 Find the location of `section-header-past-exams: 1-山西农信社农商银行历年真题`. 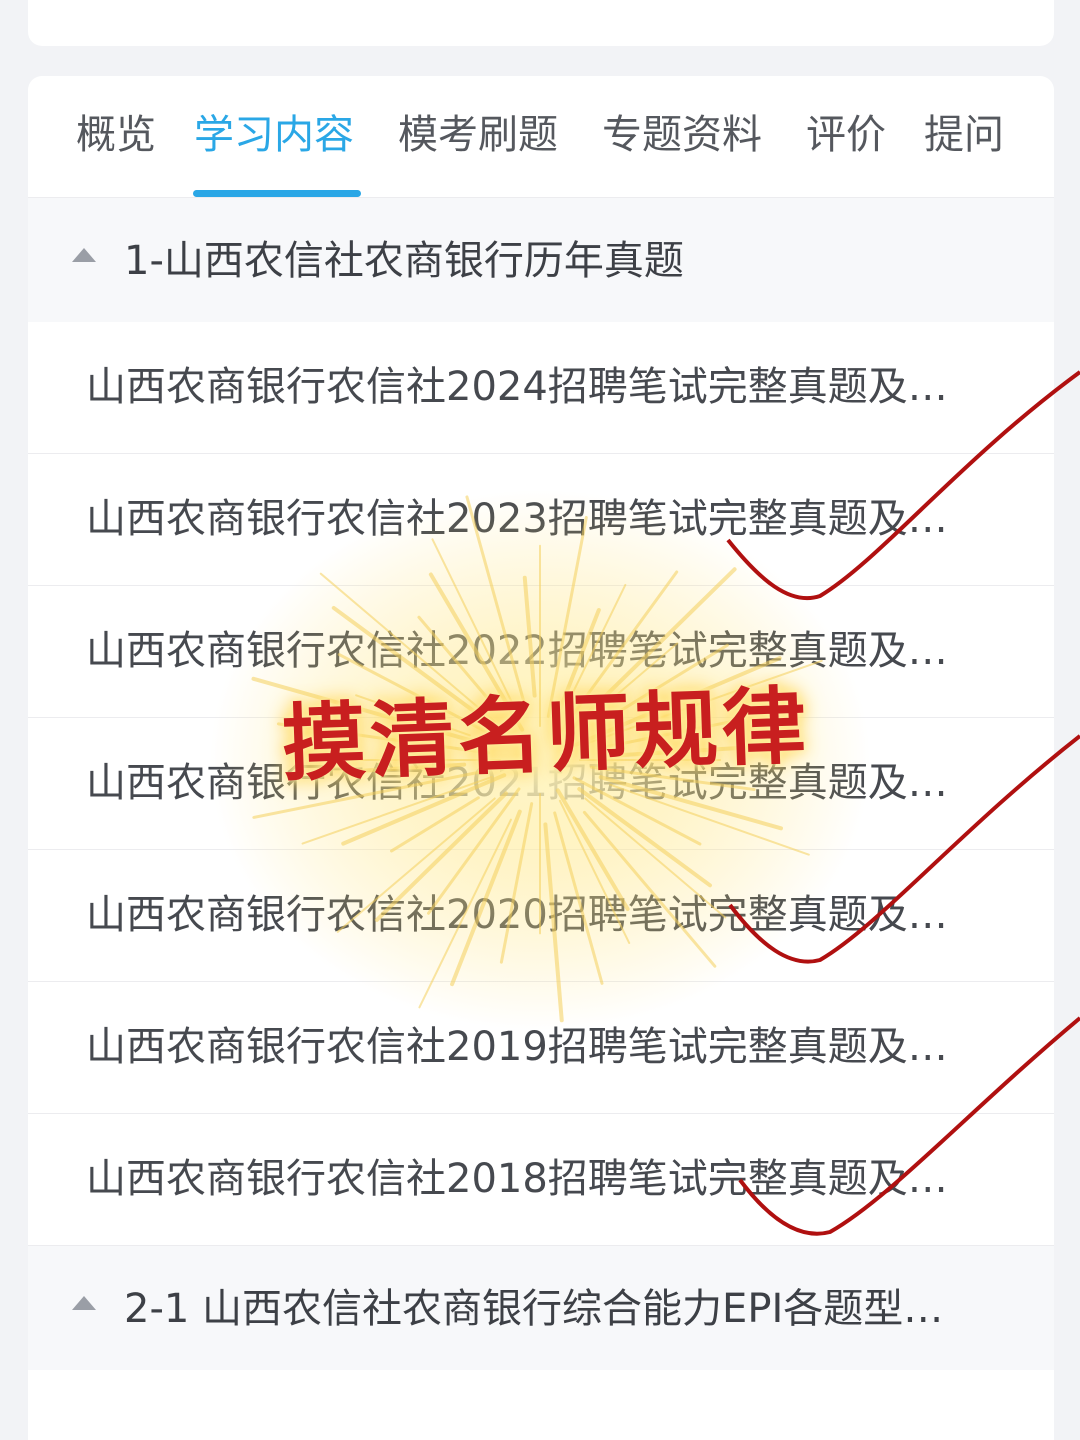

section-header-past-exams: 1-山西农信社农商银行历年真题 is located at coordinates (541, 260).